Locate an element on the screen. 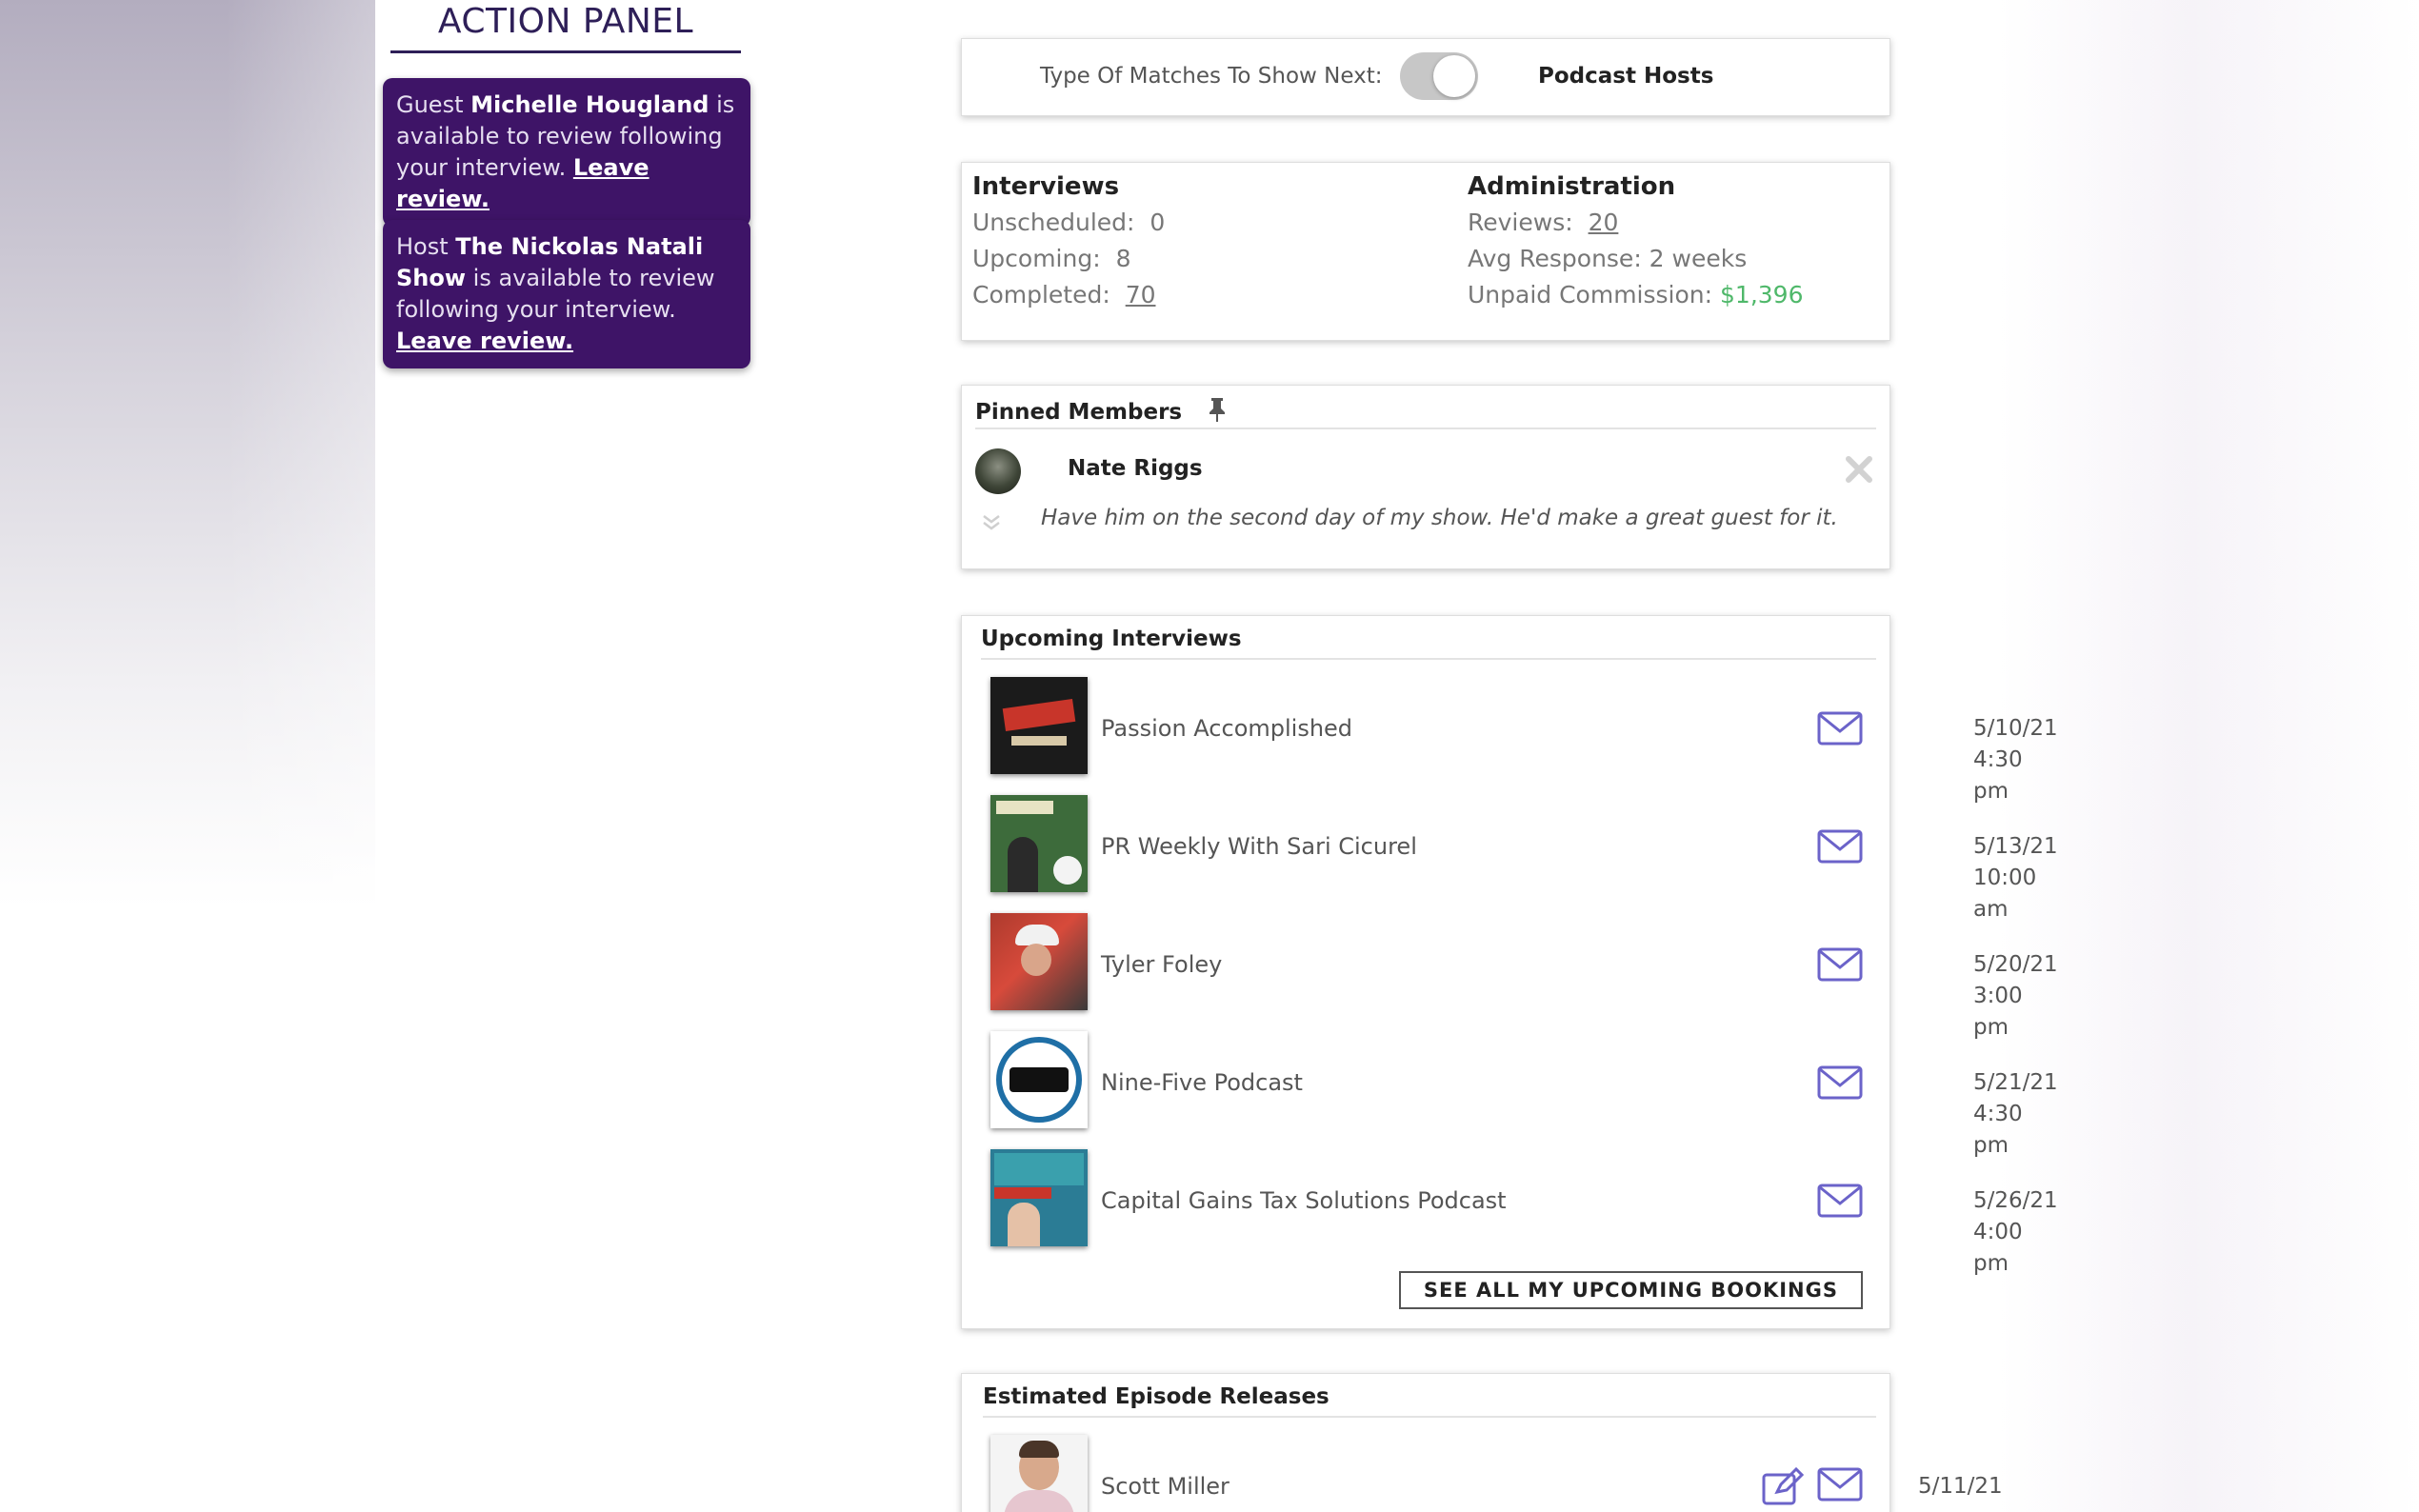 Image resolution: width=2419 pixels, height=1512 pixels. chevron-down-icon is located at coordinates (991, 522).